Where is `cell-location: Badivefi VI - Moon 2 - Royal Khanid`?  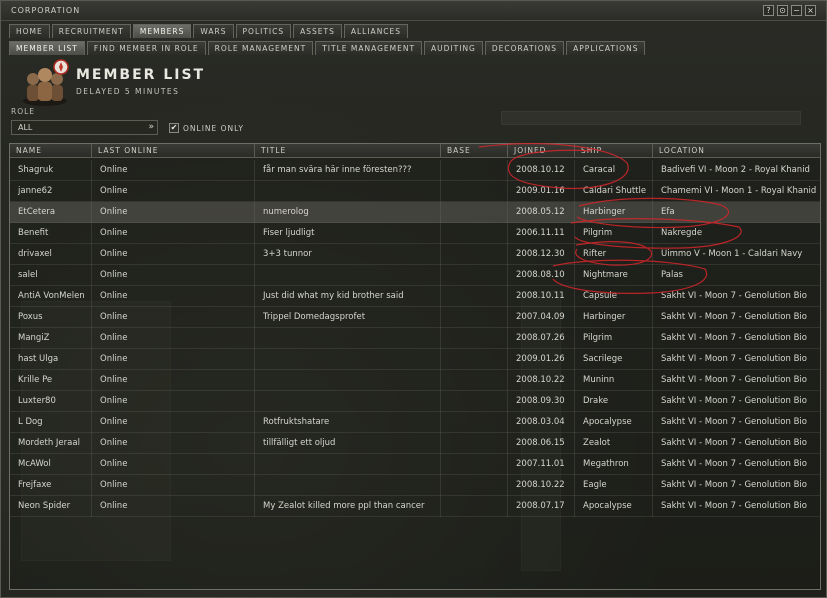
cell-location: Badivefi VI - Moon 2 - Royal Khanid is located at coordinates (736, 170).